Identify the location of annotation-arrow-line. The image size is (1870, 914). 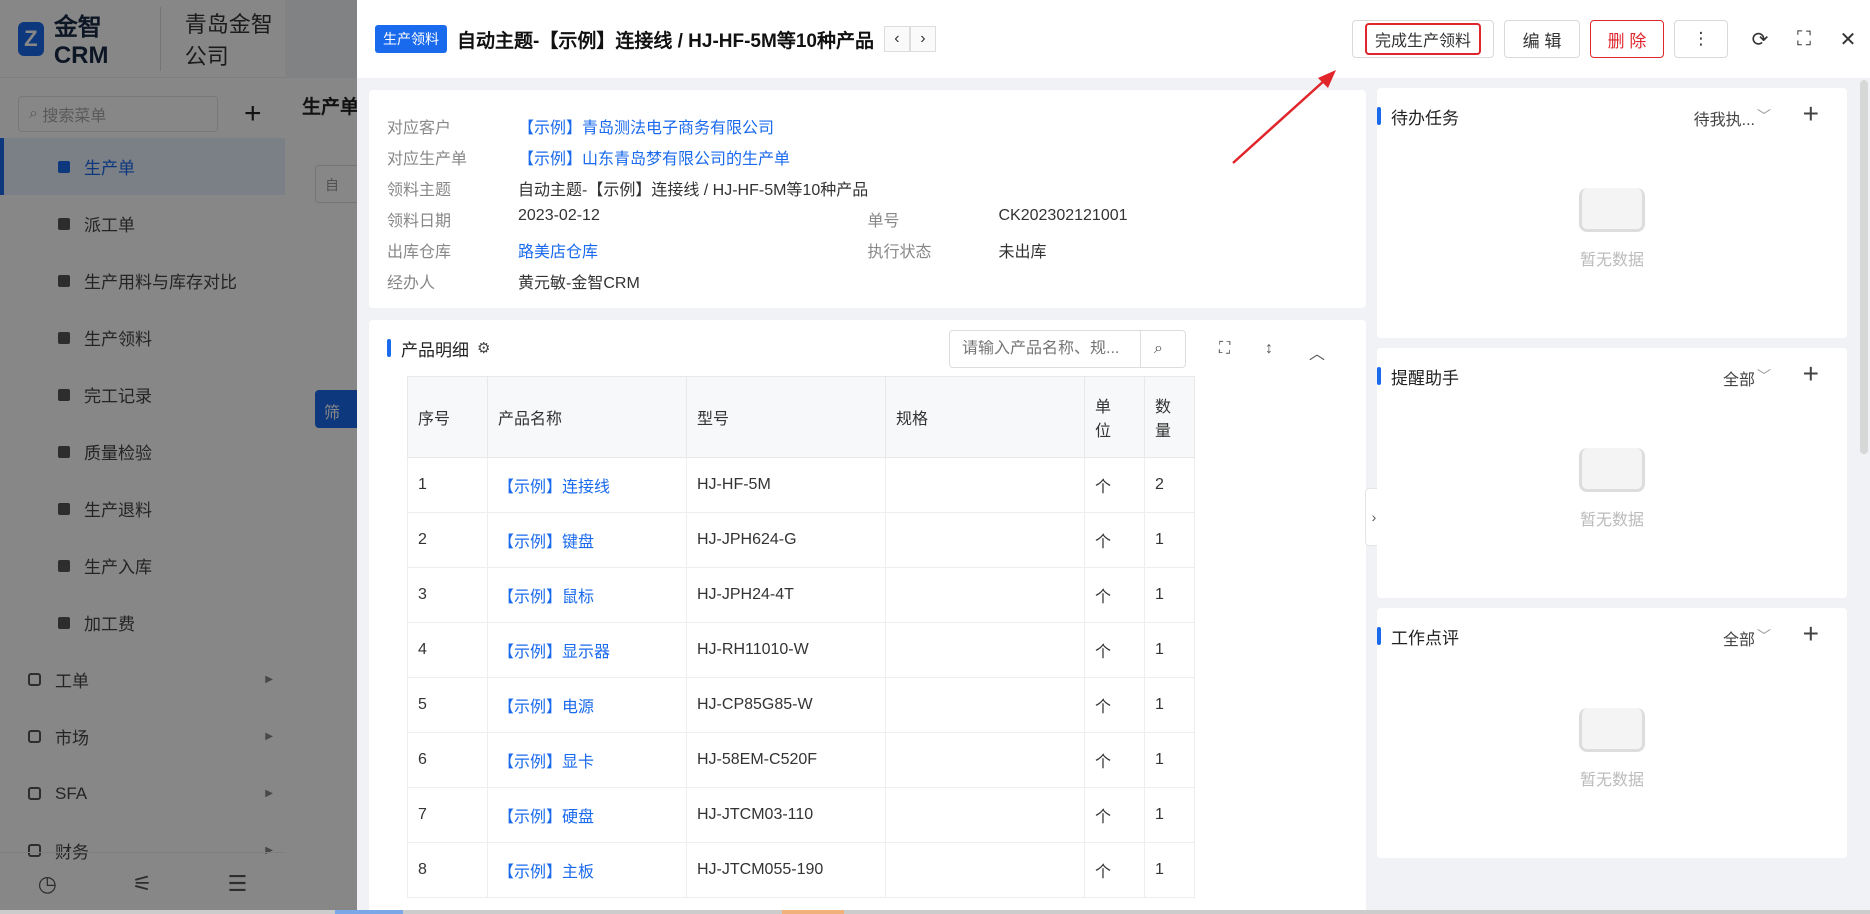
(1279, 121).